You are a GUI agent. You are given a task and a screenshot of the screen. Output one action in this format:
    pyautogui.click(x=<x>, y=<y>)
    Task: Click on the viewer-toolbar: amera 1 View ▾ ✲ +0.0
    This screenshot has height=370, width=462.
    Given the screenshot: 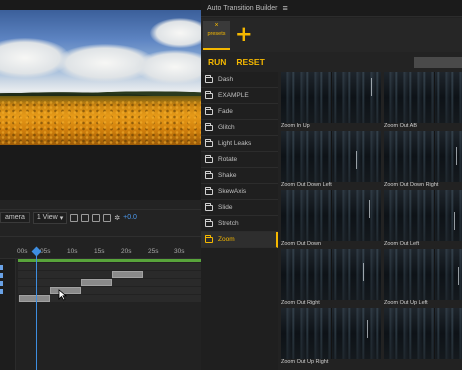 What is the action you would take?
    pyautogui.click(x=100, y=217)
    